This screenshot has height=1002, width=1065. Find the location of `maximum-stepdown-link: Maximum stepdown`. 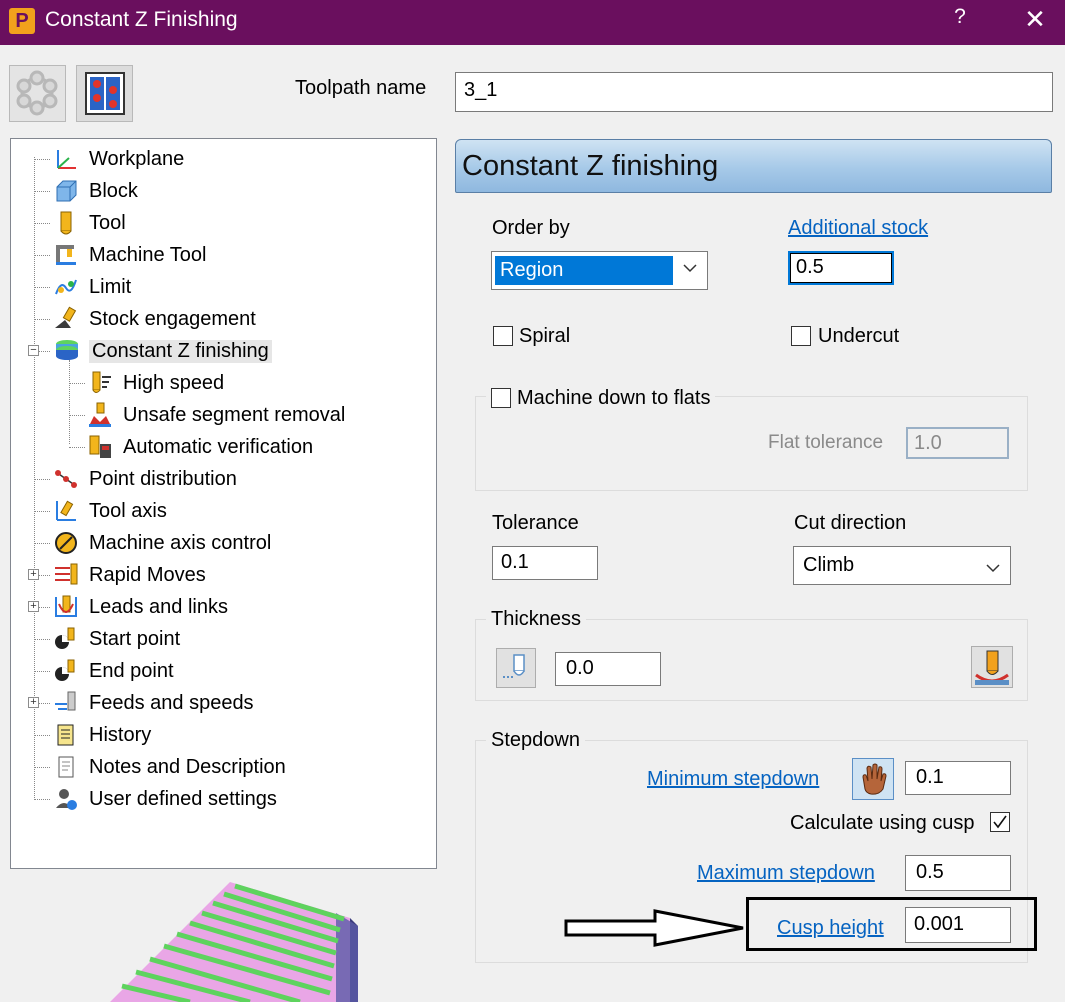

maximum-stepdown-link: Maximum stepdown is located at coordinates (786, 873).